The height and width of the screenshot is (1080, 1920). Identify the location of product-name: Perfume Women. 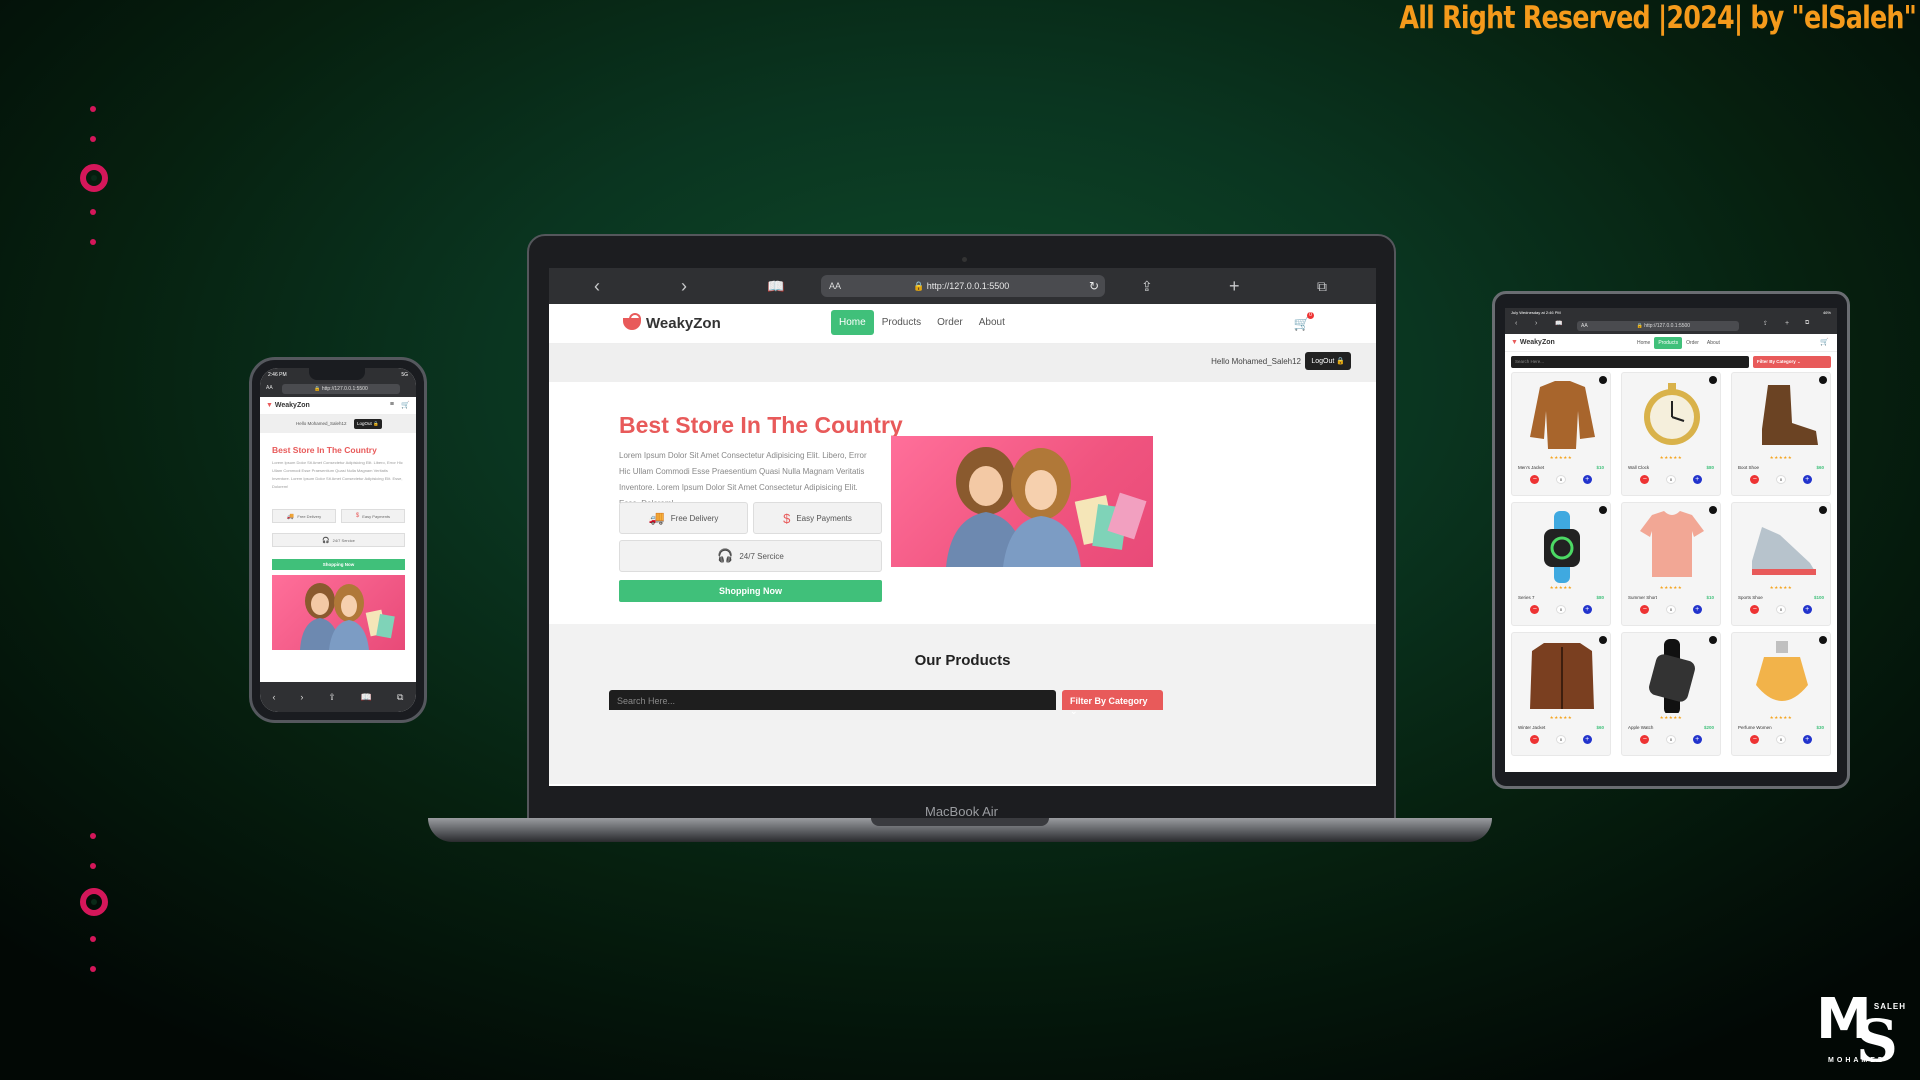
(1755, 727).